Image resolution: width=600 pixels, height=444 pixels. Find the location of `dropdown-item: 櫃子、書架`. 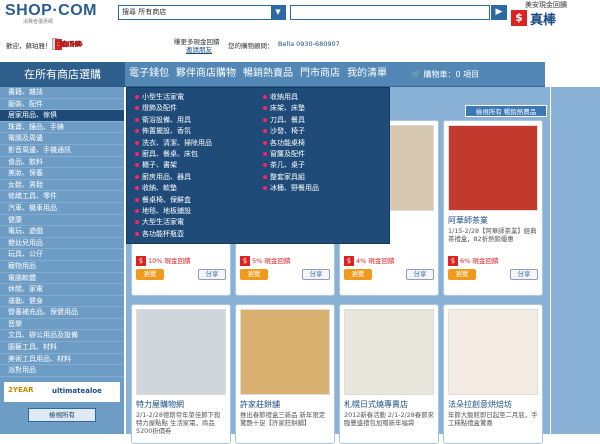

dropdown-item: 櫃子、書架 is located at coordinates (173, 165).